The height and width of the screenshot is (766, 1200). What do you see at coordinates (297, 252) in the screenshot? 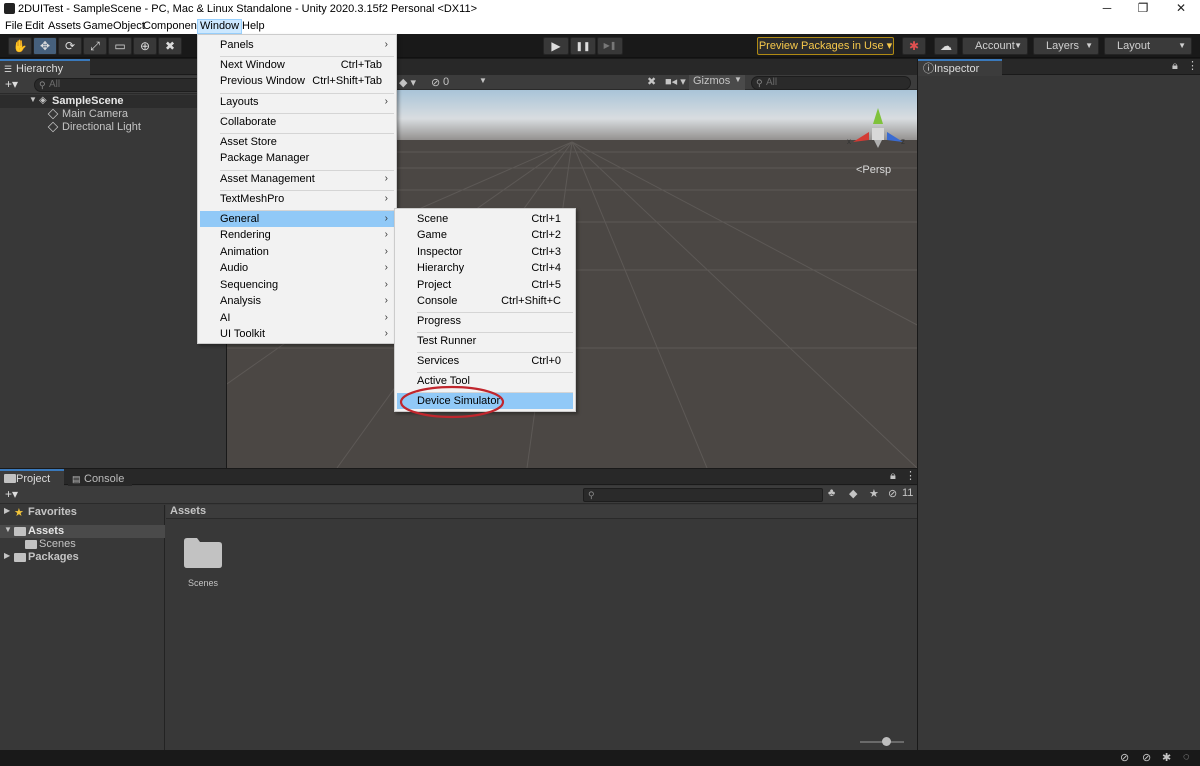
I see `menu-item-animation: Animation ›` at bounding box center [297, 252].